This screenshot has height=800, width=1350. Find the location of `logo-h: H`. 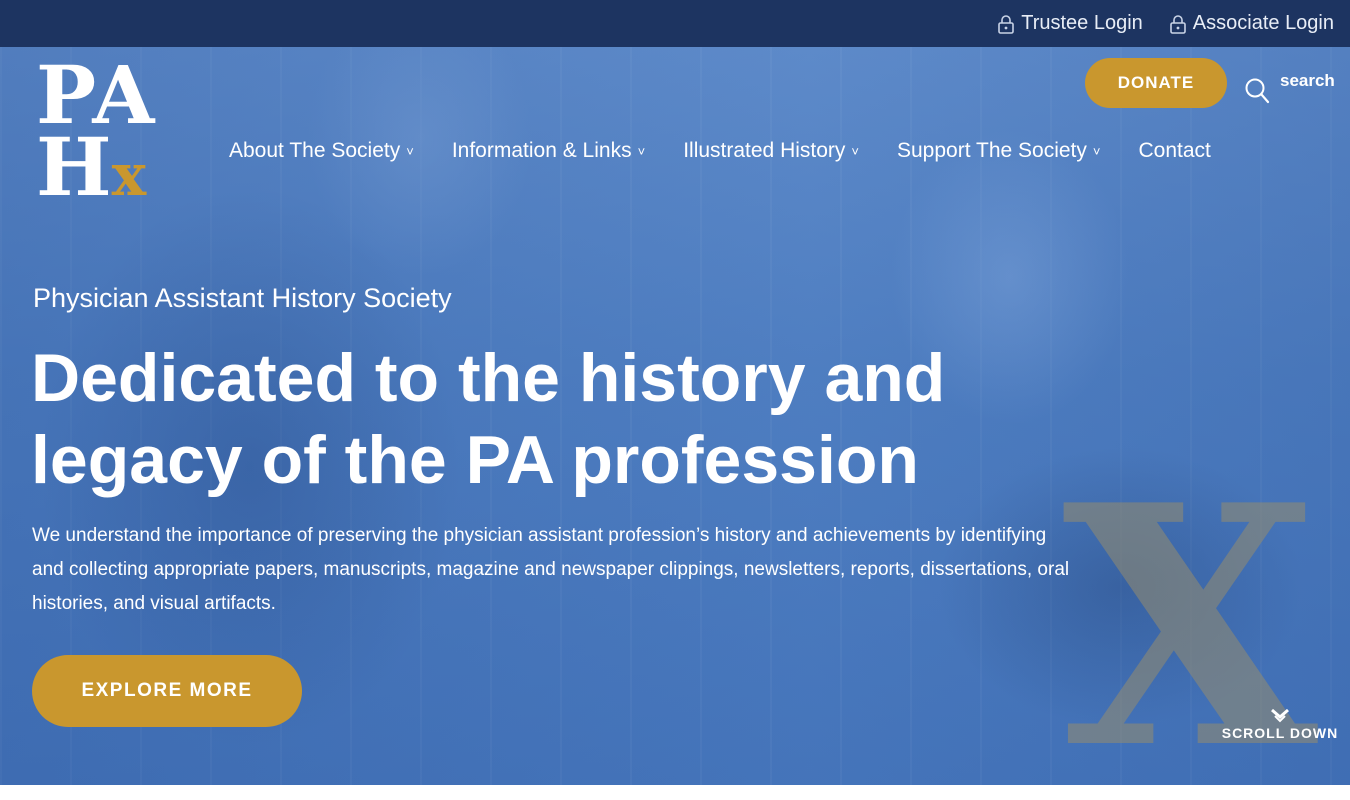

logo-h: H is located at coordinates (74, 167).